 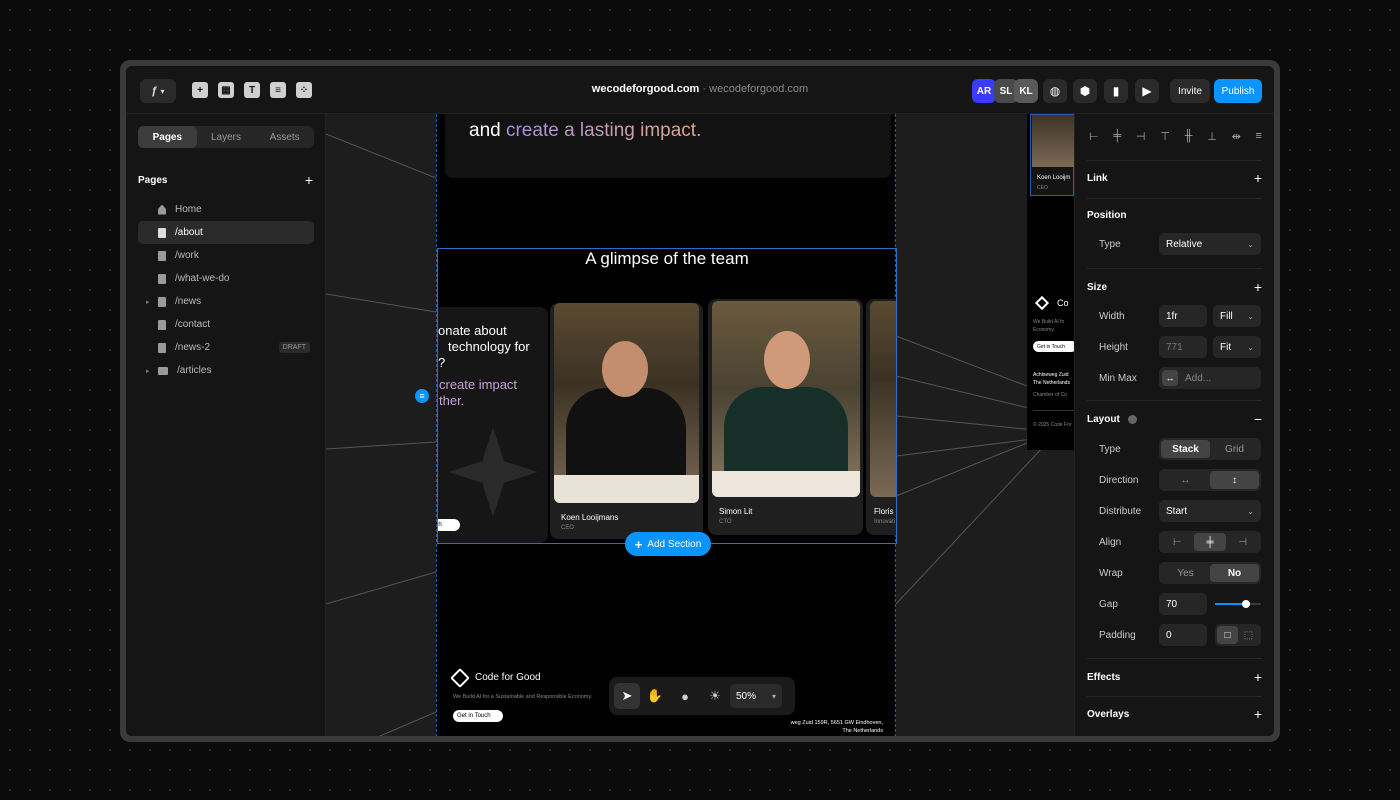 What do you see at coordinates (674, 544) in the screenshot?
I see `add-section-label: Add Section` at bounding box center [674, 544].